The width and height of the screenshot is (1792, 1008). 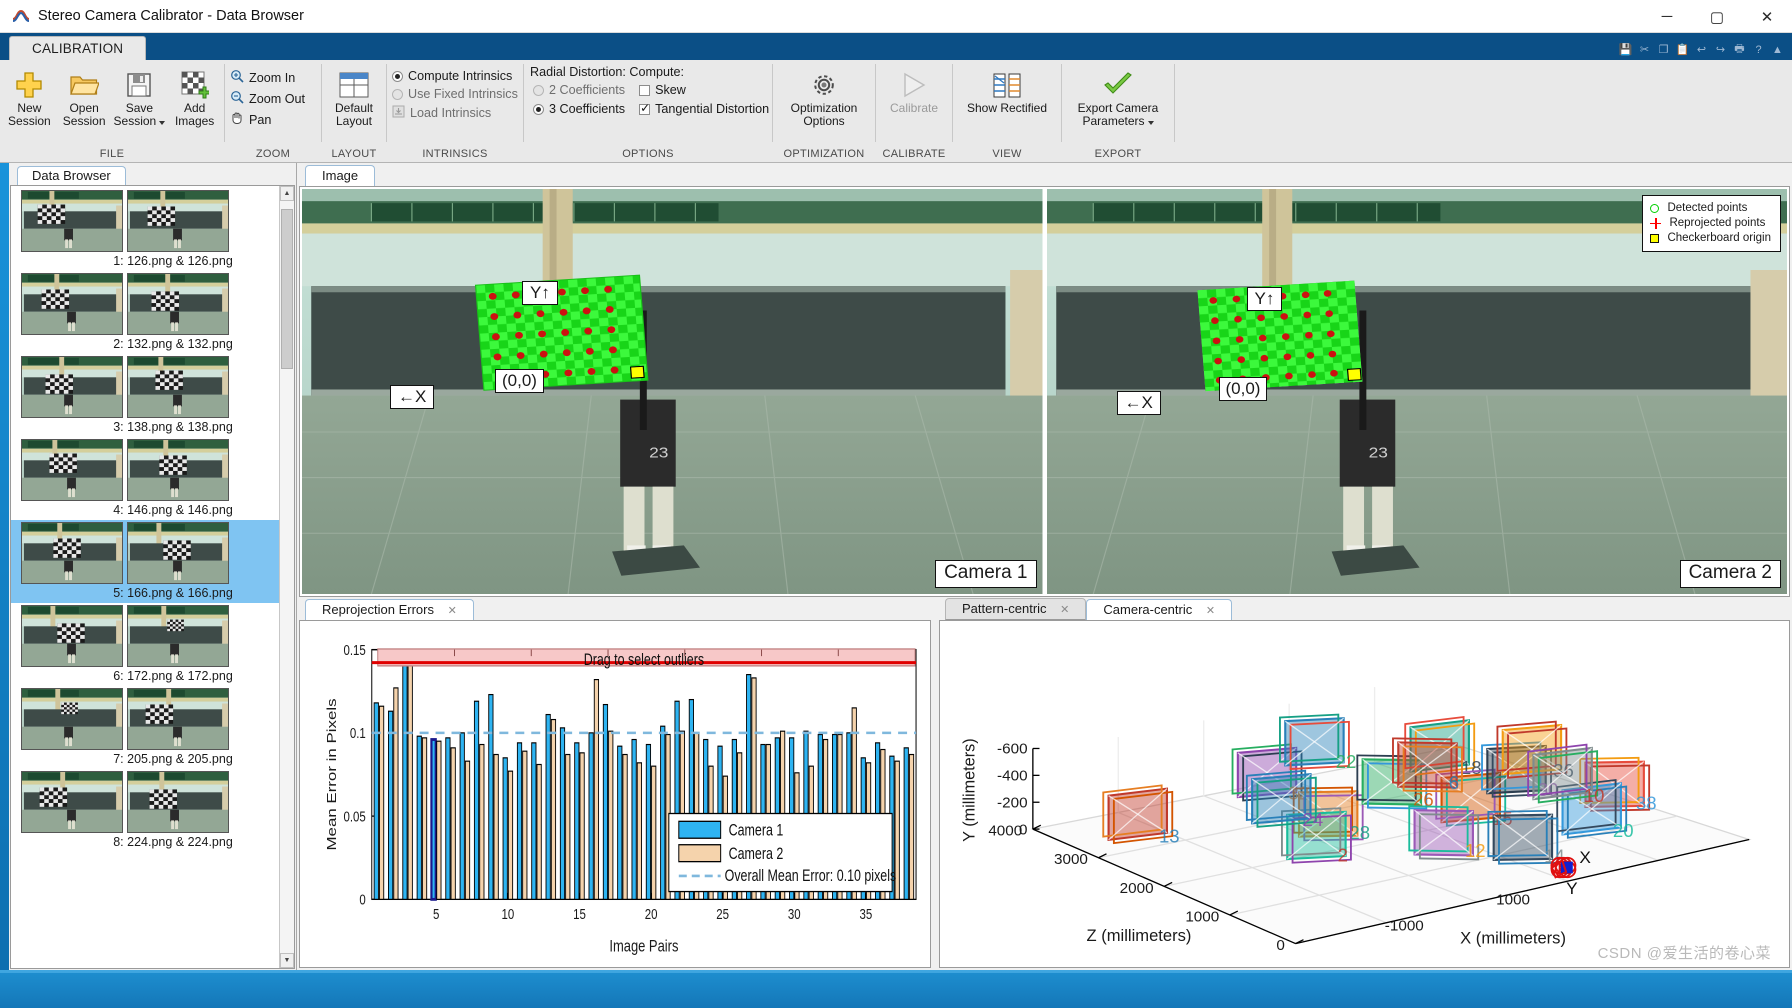 I want to click on qat-help-icon: ?, so click(x=1758, y=49).